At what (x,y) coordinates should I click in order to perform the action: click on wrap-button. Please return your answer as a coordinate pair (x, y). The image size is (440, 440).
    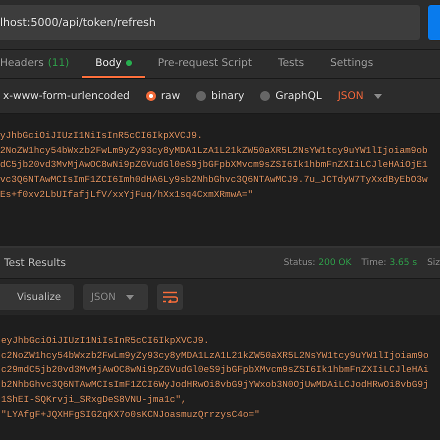
    Looking at the image, I should click on (169, 297).